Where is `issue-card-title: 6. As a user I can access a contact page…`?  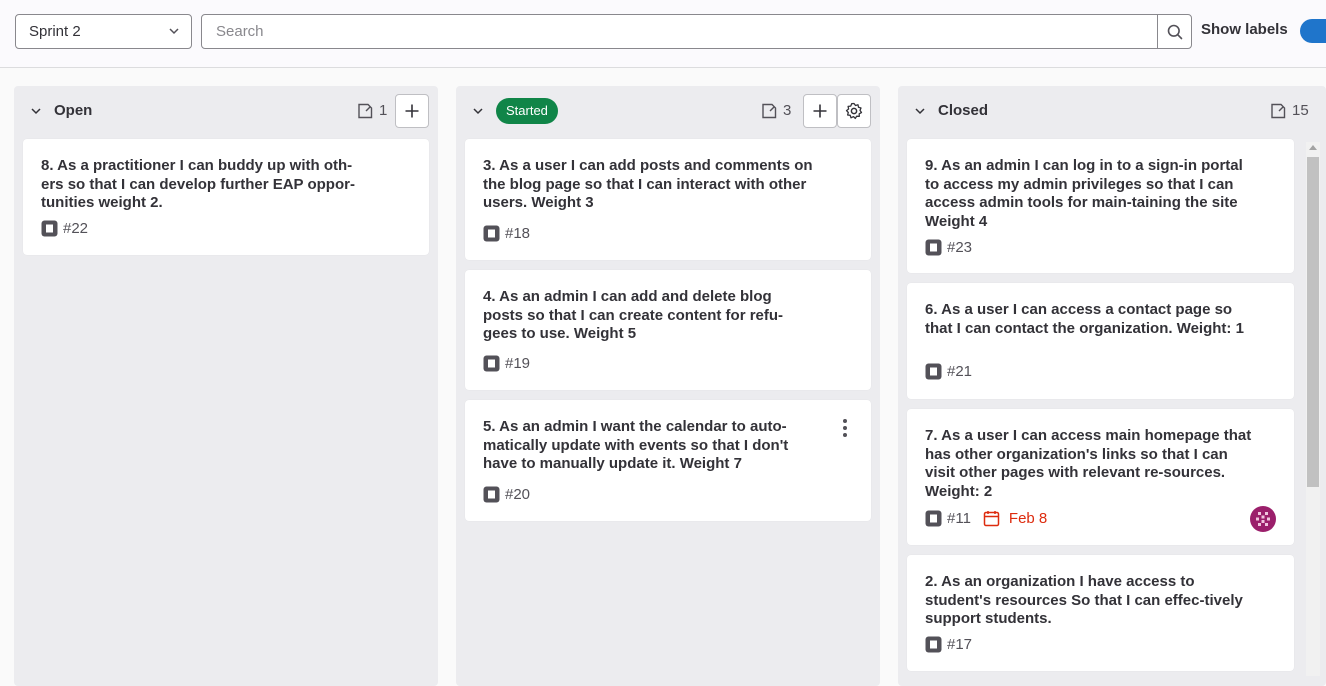
issue-card-title: 6. As a user I can access a contact page… is located at coordinates (1090, 319).